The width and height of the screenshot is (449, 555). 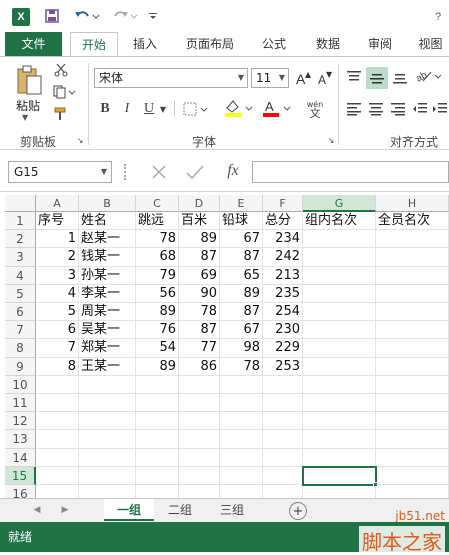 What do you see at coordinates (20, 457) in the screenshot?
I see `row-header: 14` at bounding box center [20, 457].